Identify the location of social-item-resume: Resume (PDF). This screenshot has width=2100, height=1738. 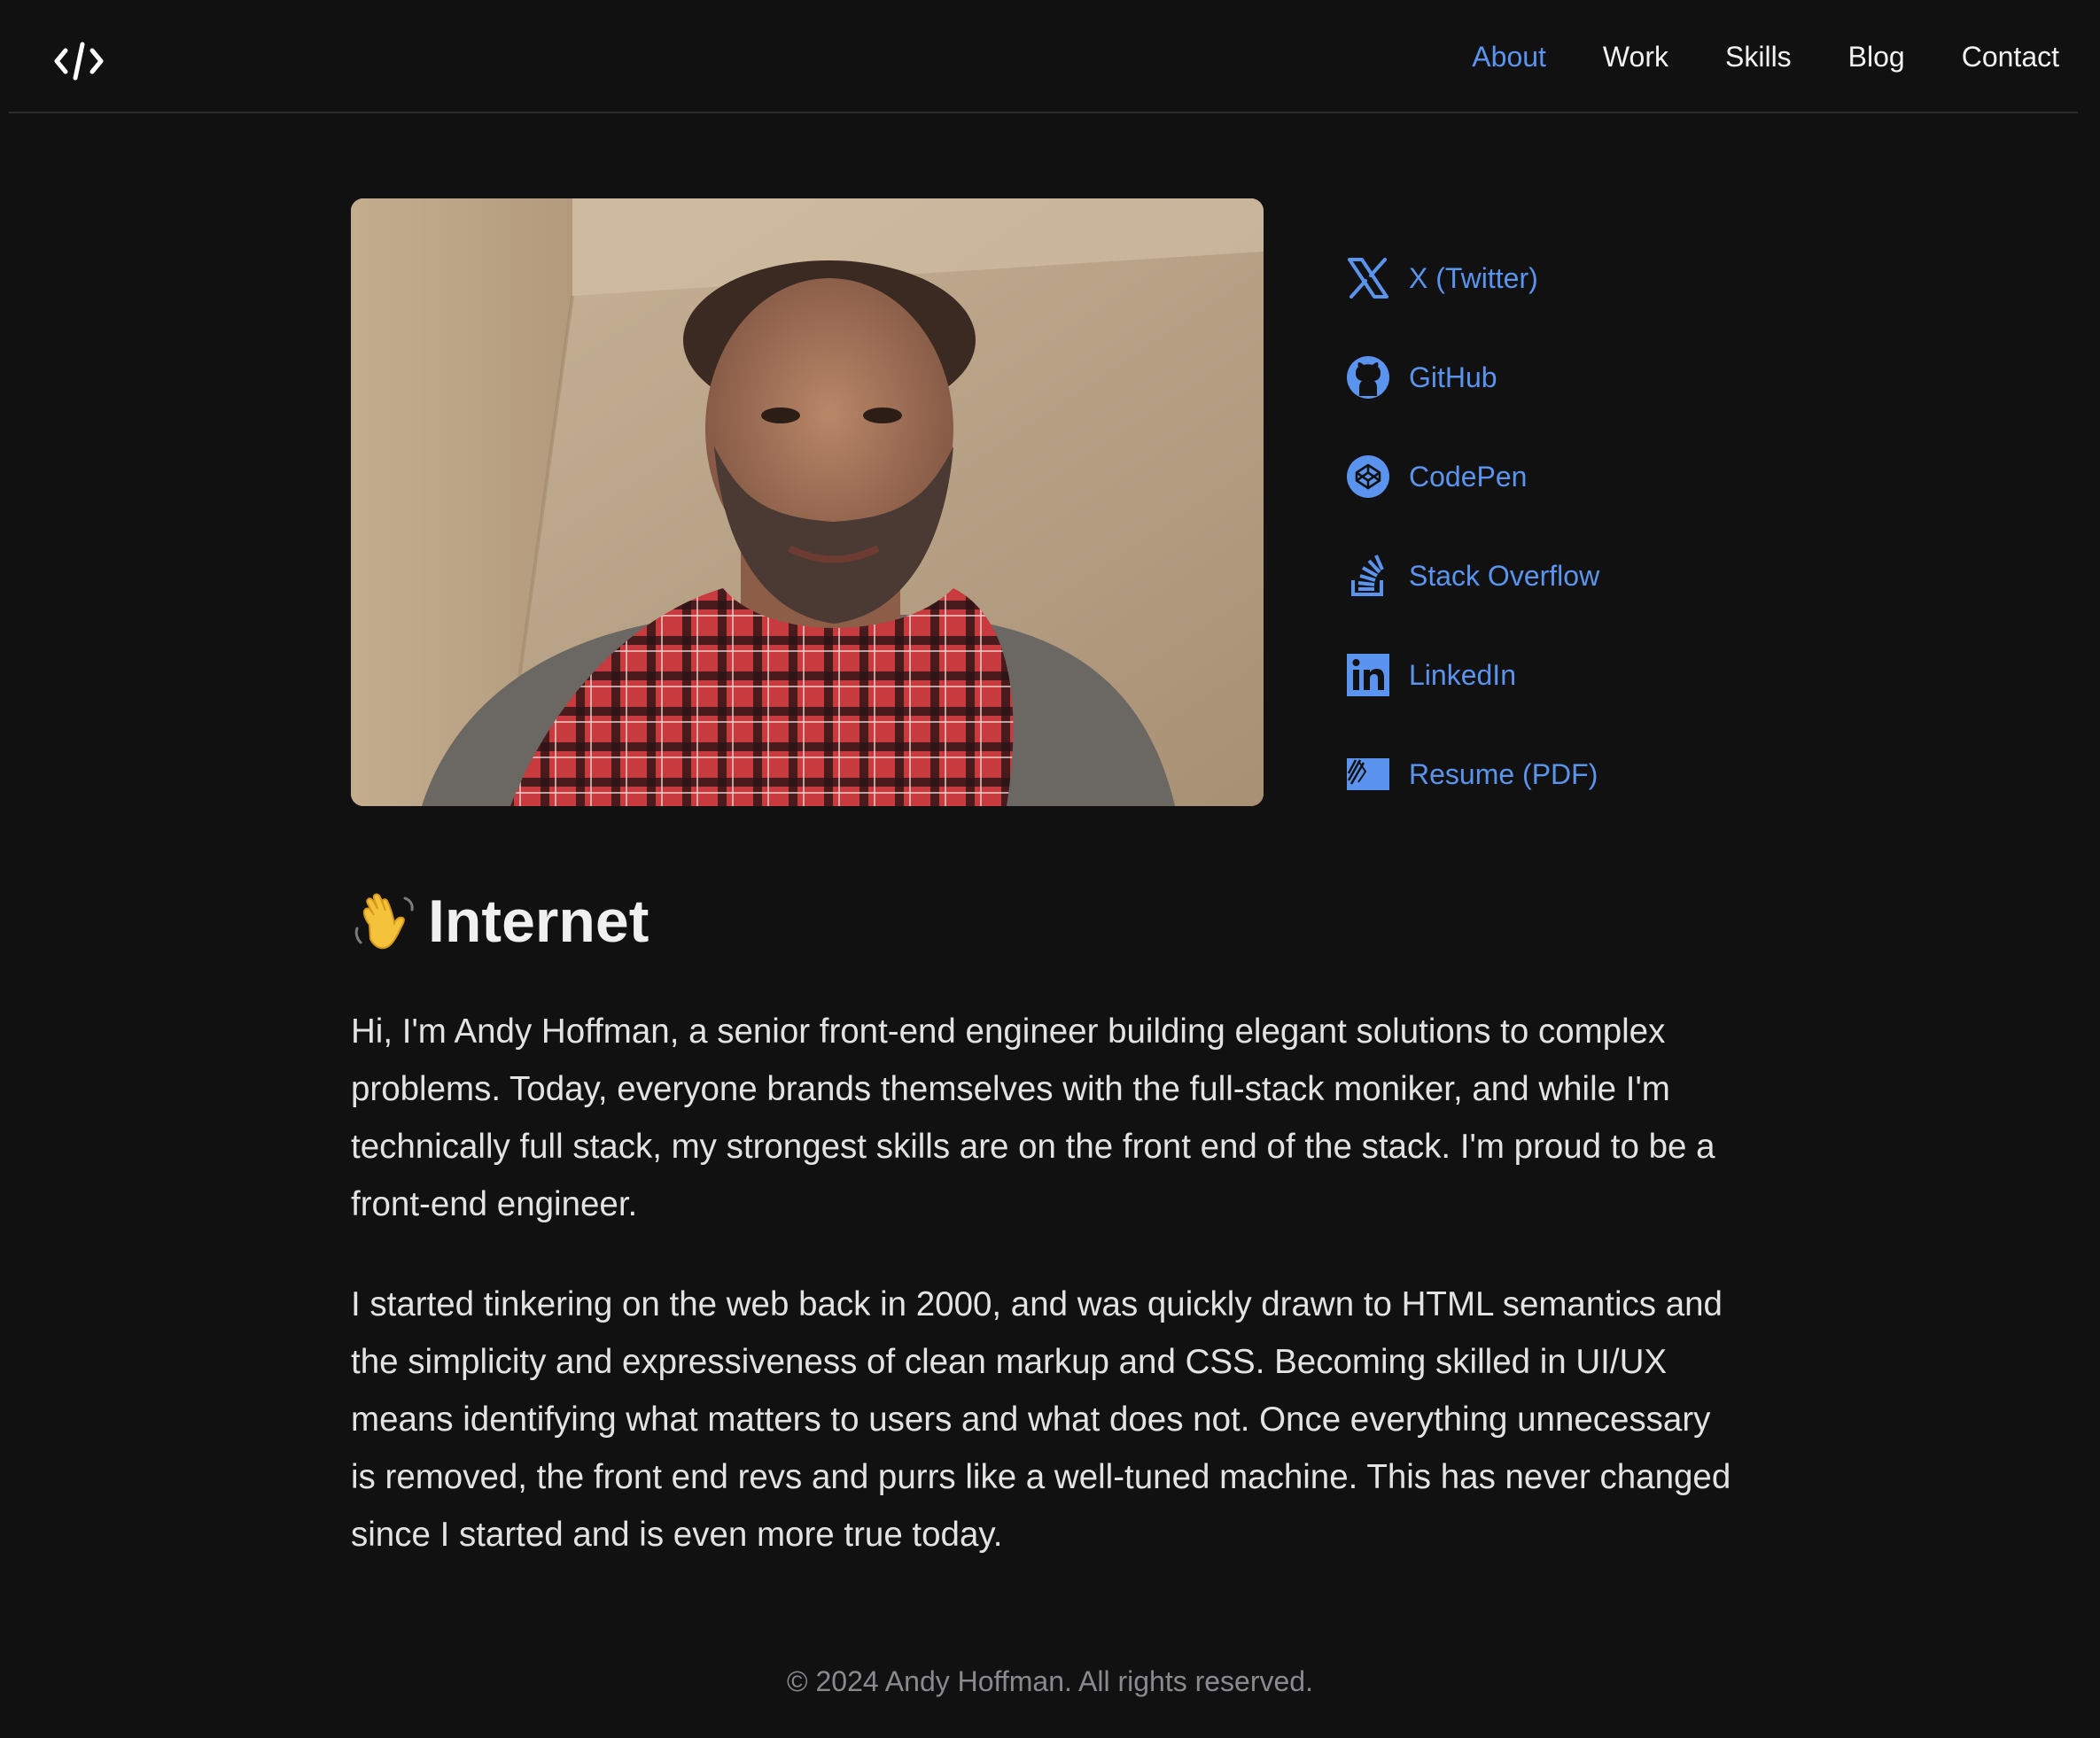
(1472, 774).